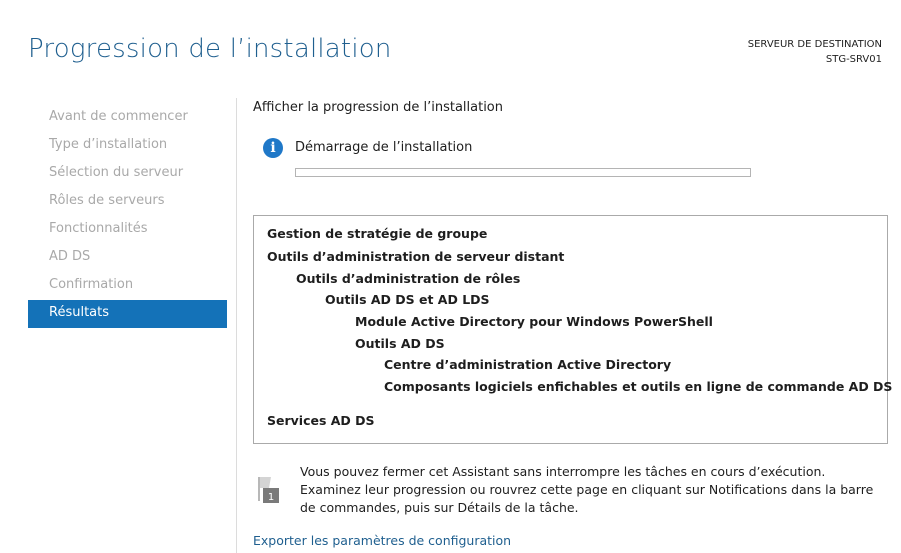 The height and width of the screenshot is (553, 901). I want to click on nav-item-resultats: Résultats, so click(127, 314).